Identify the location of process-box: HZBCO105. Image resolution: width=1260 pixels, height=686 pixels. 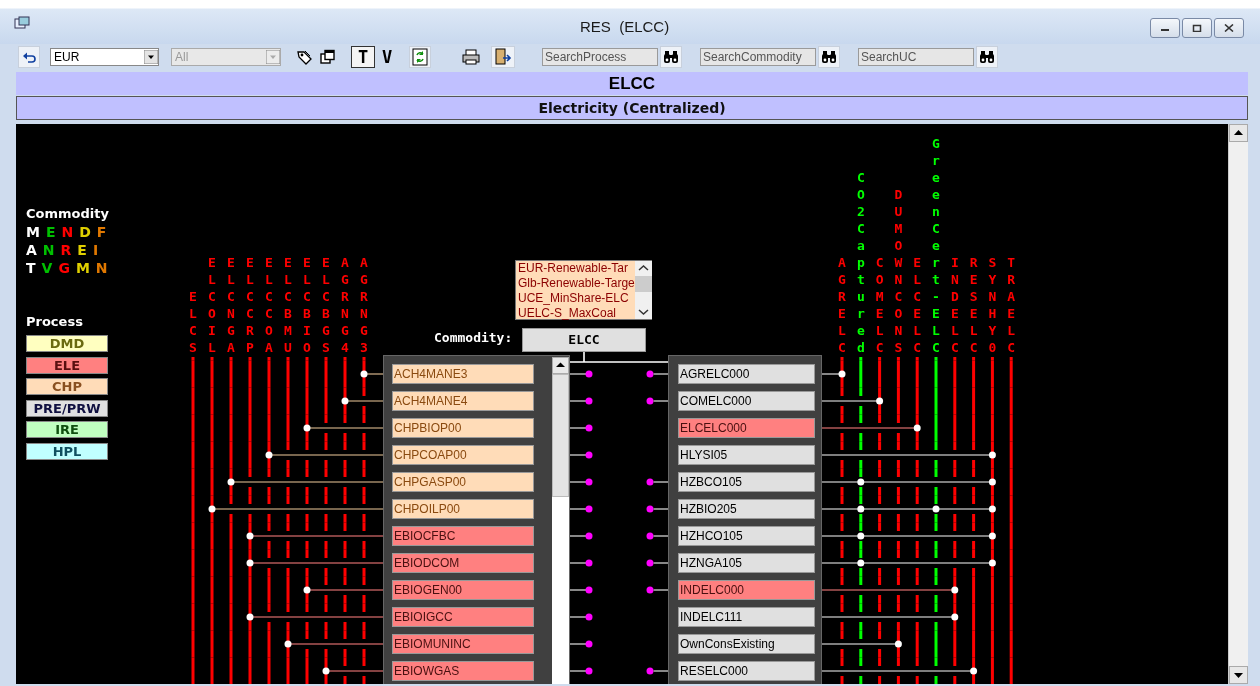
(746, 482).